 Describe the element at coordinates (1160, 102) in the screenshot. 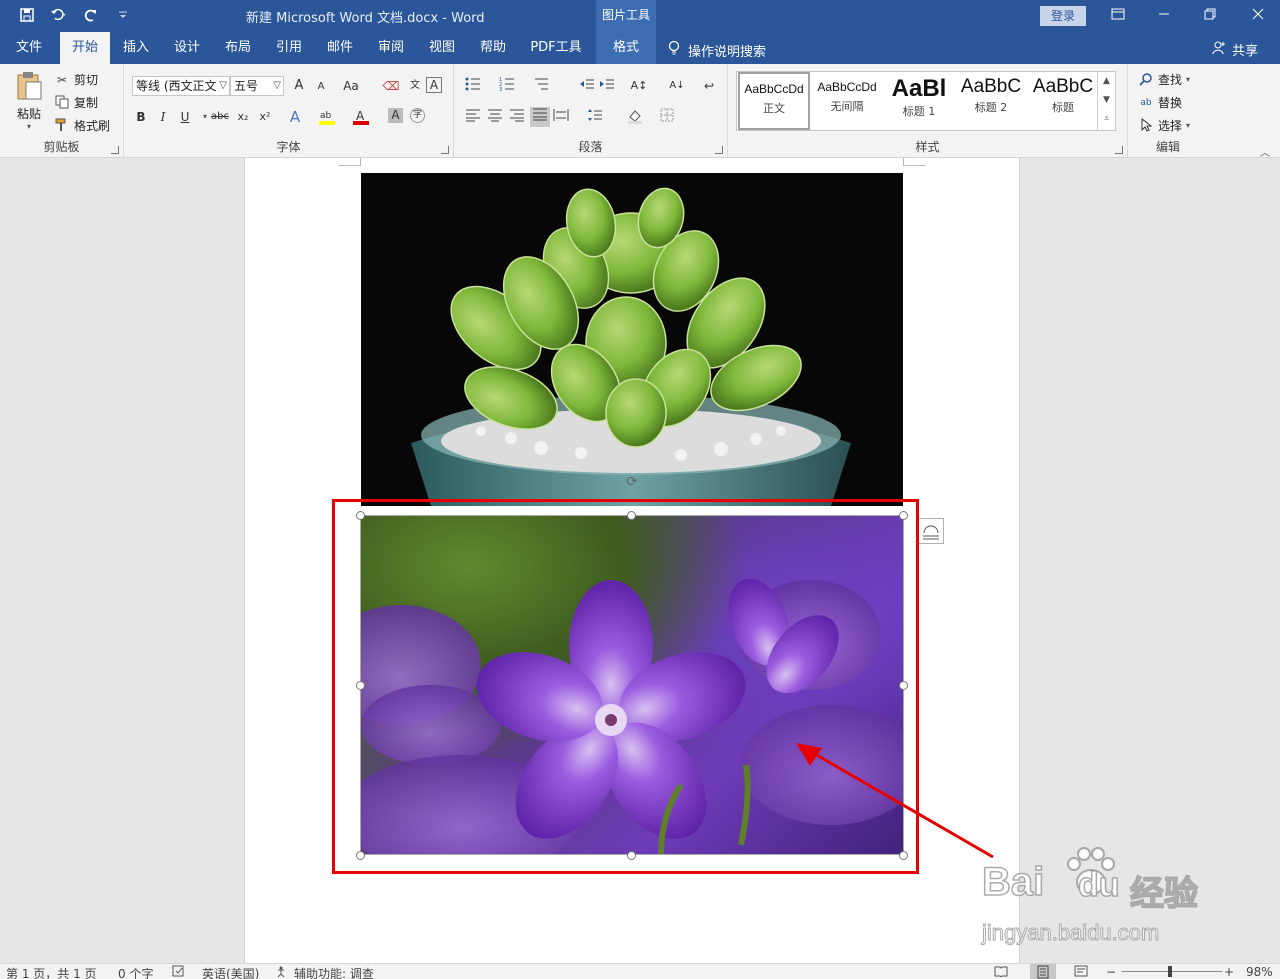

I see `replace-button: ab 替换` at that location.